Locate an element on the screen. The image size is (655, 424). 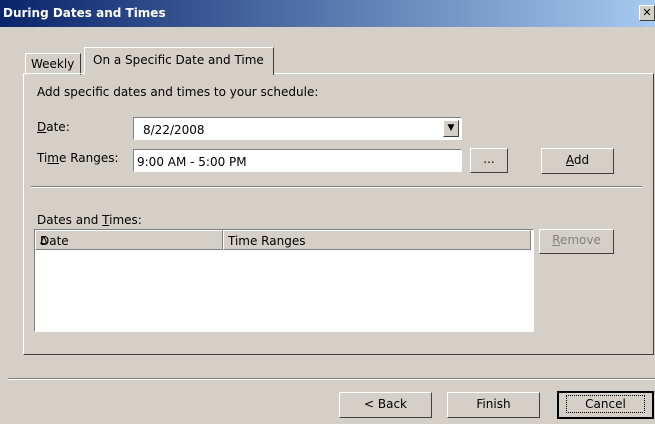
tab-weekly: Weekly is located at coordinates (53, 64).